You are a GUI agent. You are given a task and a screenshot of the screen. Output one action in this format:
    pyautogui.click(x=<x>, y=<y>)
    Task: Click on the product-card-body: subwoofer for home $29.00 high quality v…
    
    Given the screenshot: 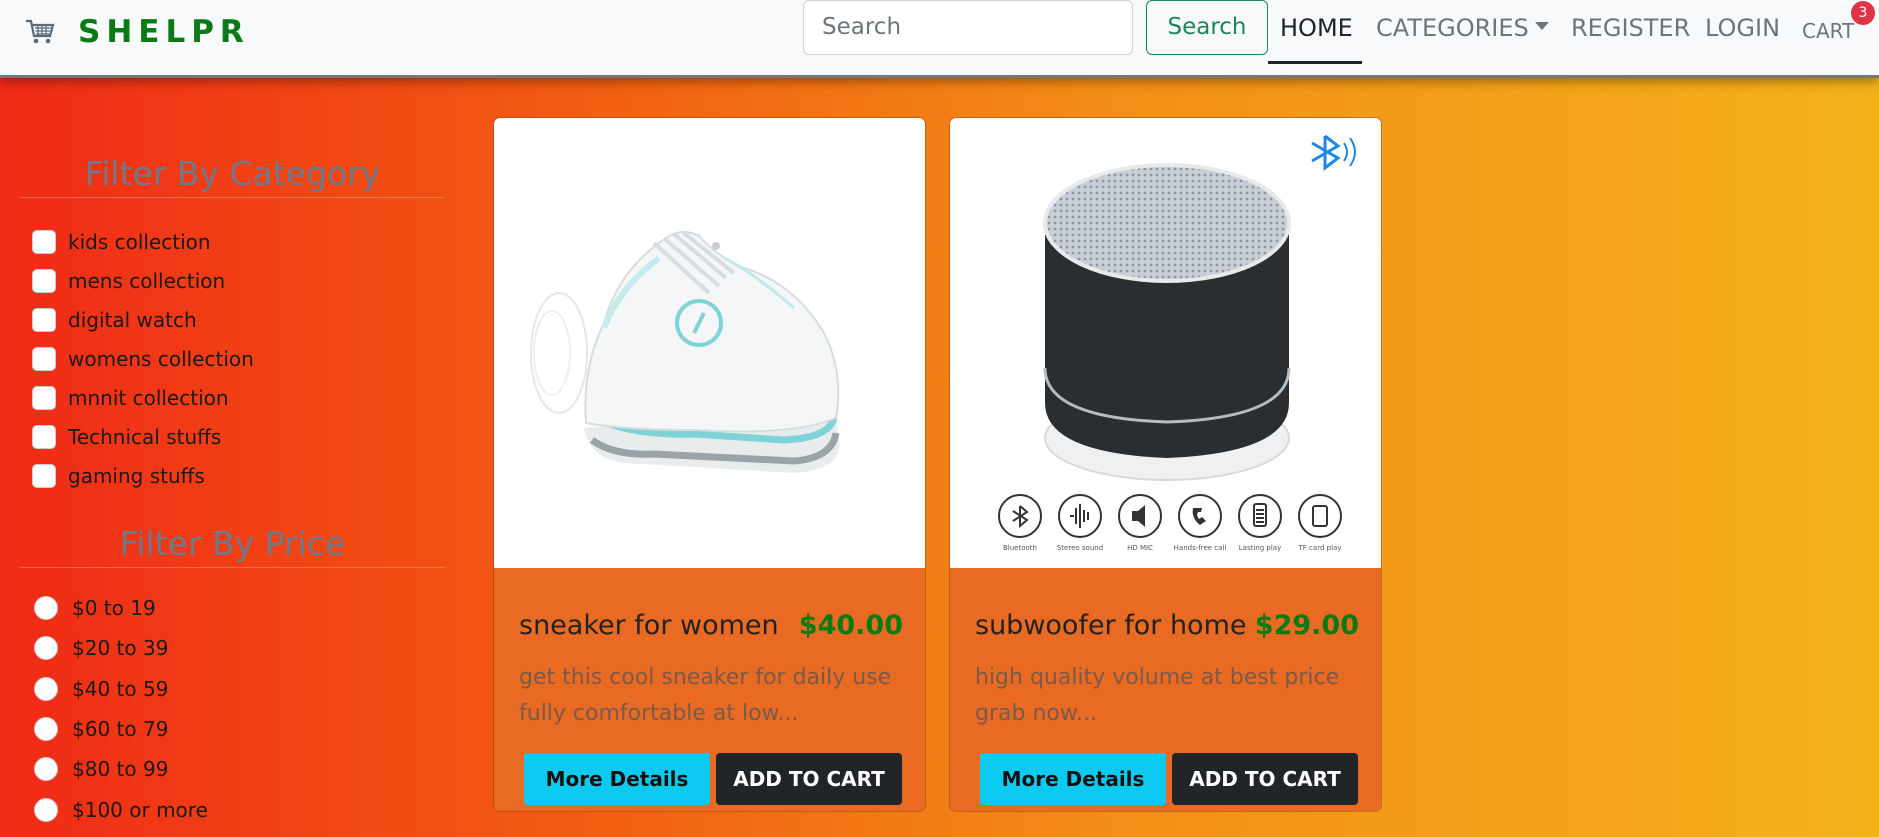 What is the action you would take?
    pyautogui.click(x=1165, y=689)
    